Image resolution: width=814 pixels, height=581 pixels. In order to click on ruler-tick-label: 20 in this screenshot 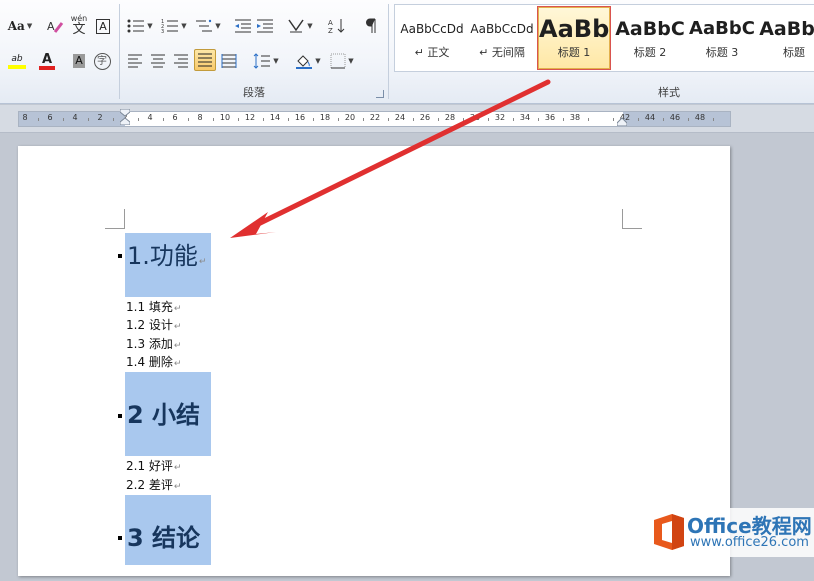, I will do `click(350, 117)`.